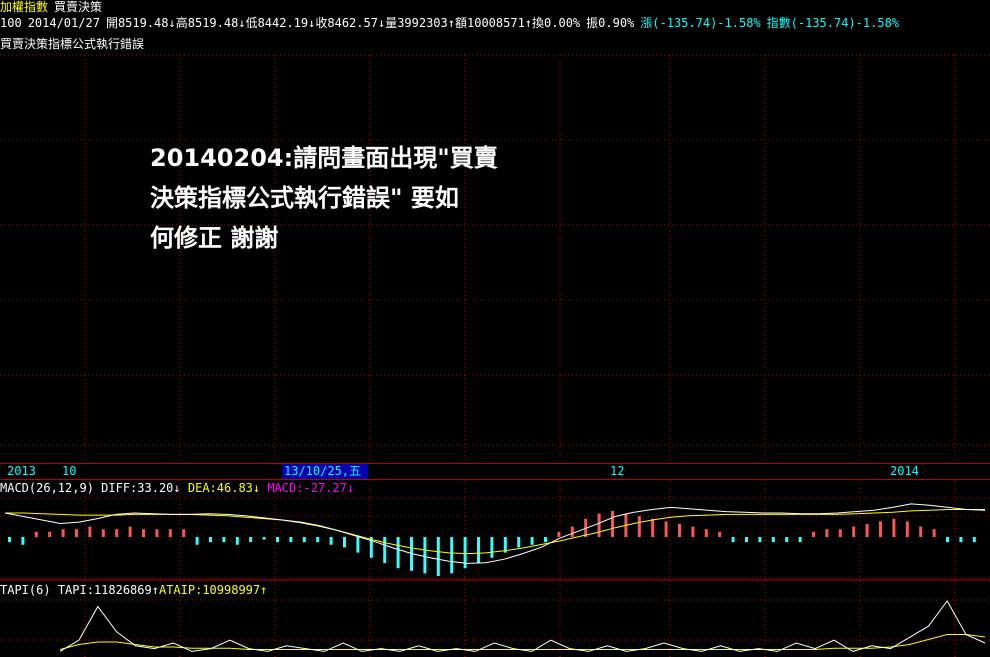 The width and height of the screenshot is (990, 657). Describe the element at coordinates (213, 590) in the screenshot. I see `ataip-value: ATAIP:10998997↑` at that location.